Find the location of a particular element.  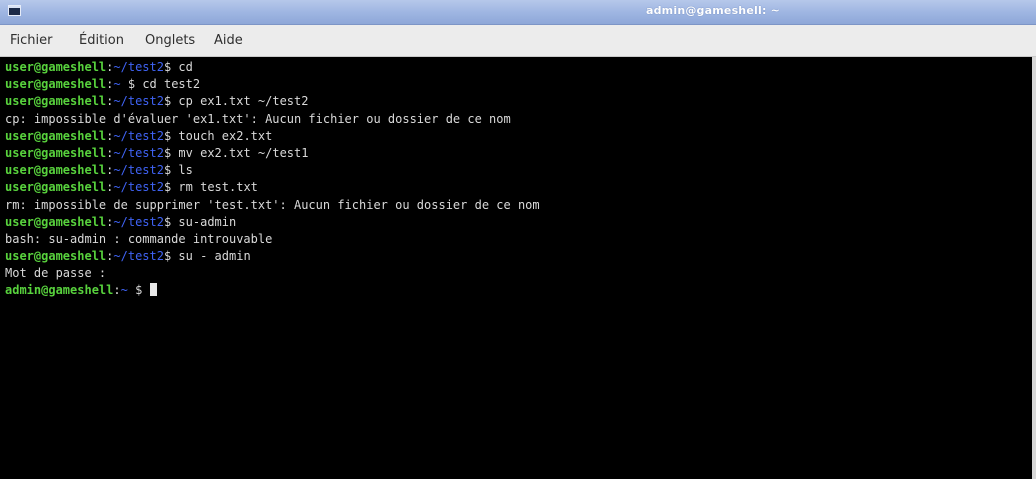

terminal-output-line: Mot de passe : is located at coordinates (272, 273).